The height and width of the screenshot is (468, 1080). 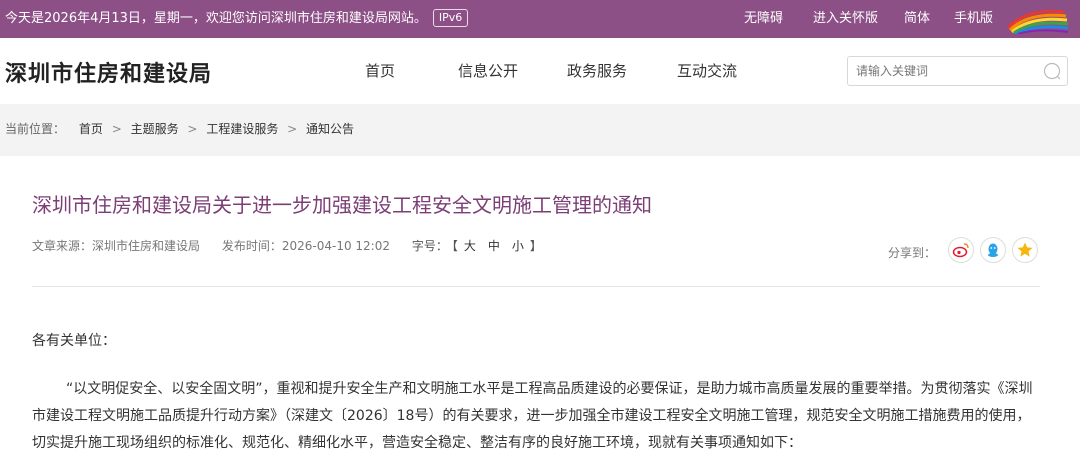 I want to click on share-label: 分享到：, so click(x=911, y=253).